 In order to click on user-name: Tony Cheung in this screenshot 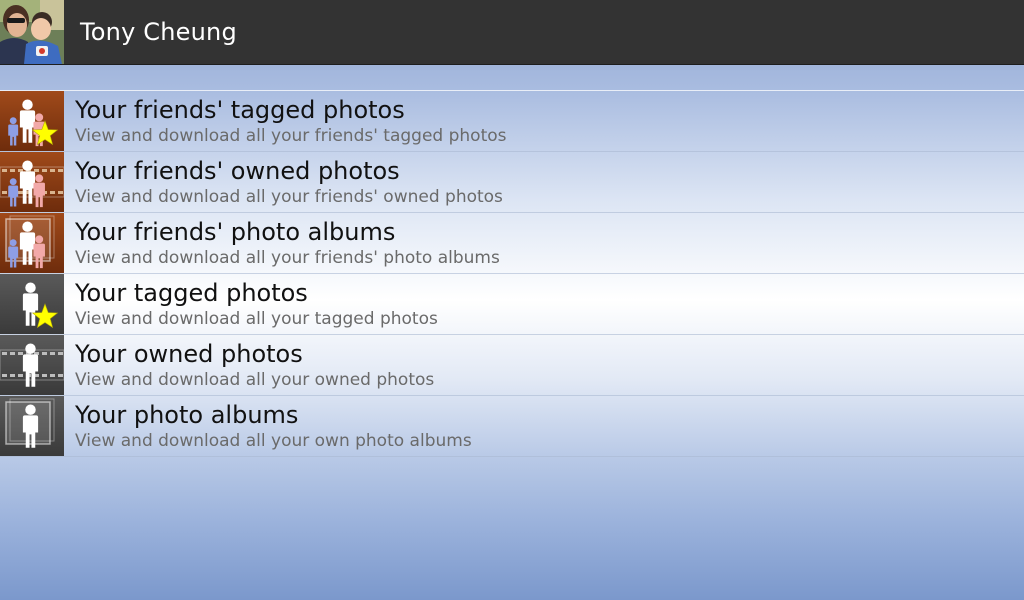, I will do `click(158, 32)`.